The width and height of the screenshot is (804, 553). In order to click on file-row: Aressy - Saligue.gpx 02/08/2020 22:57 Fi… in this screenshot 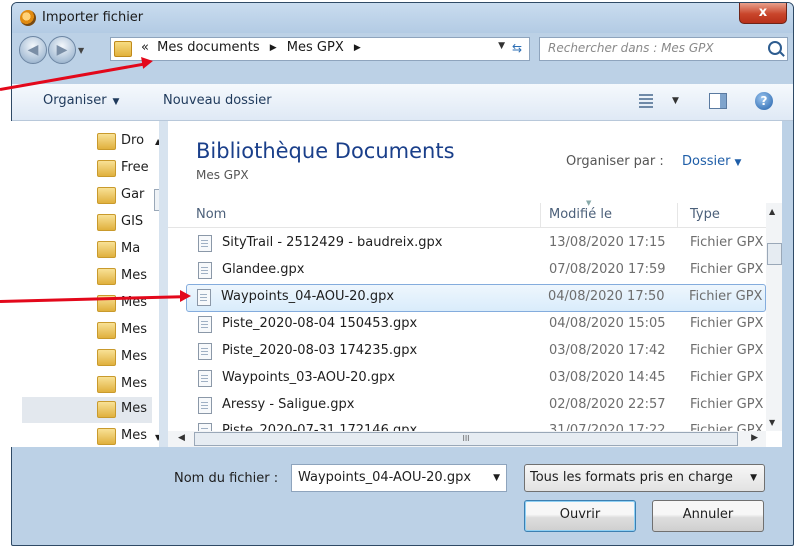, I will do `click(477, 406)`.